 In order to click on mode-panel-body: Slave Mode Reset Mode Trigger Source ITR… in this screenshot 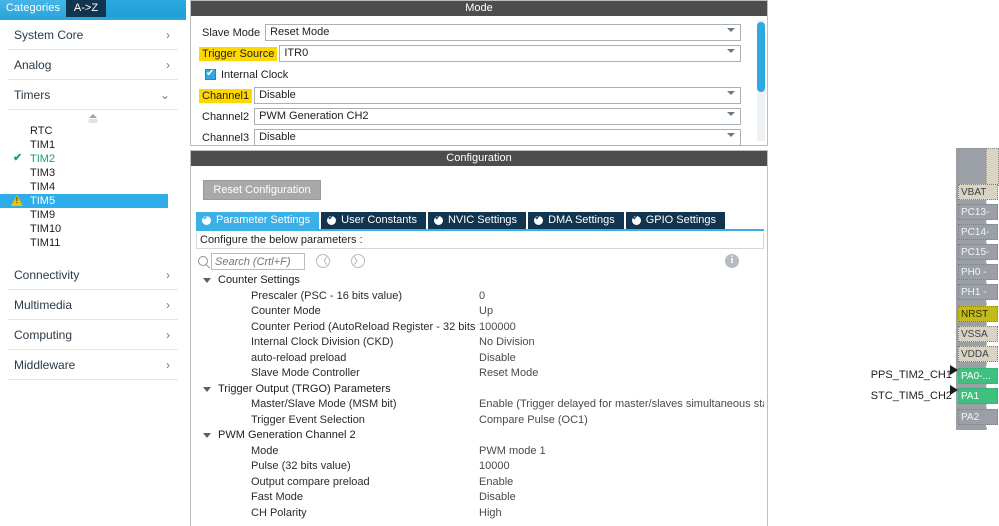, I will do `click(479, 81)`.